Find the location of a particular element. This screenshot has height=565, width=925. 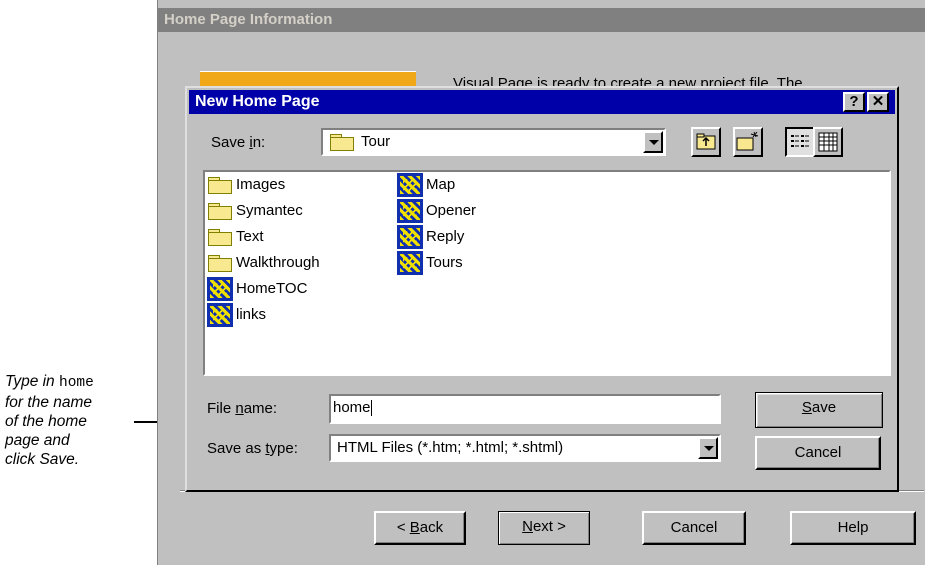

callout-line2: for the name is located at coordinates (49, 402).